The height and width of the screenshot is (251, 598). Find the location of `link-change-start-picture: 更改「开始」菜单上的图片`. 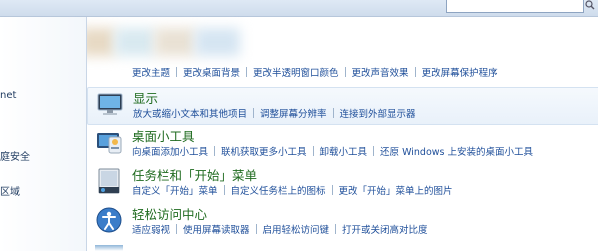

link-change-start-picture: 更改「开始」菜单上的图片 is located at coordinates (396, 190).